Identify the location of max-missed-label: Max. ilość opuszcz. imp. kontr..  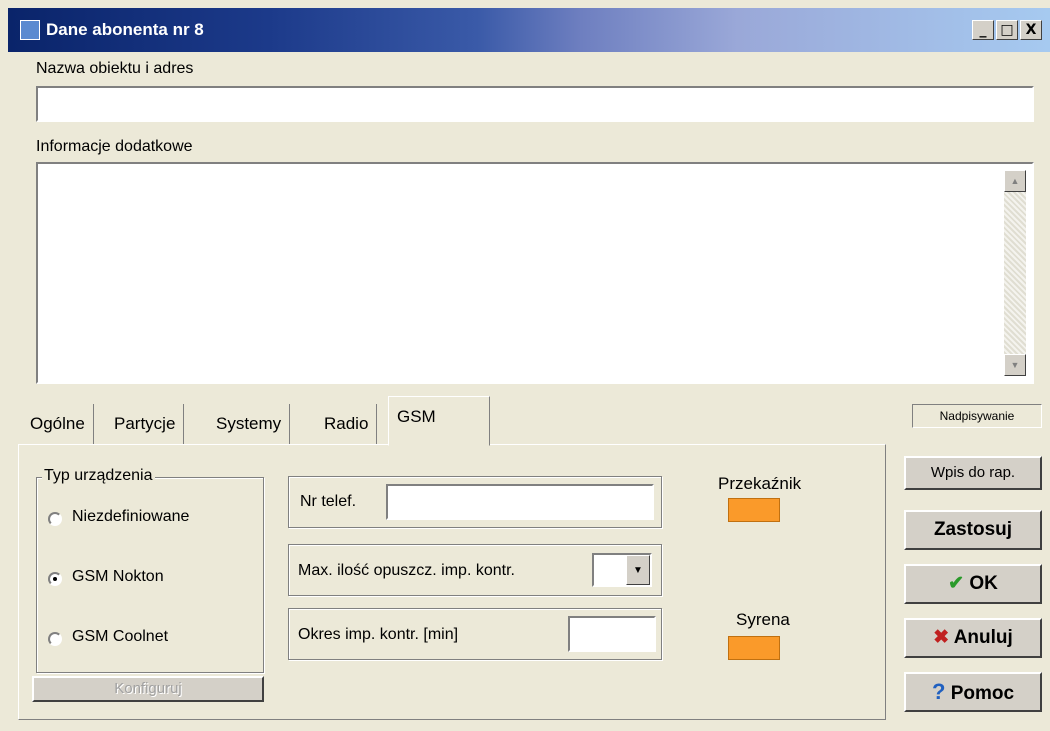
(406, 570).